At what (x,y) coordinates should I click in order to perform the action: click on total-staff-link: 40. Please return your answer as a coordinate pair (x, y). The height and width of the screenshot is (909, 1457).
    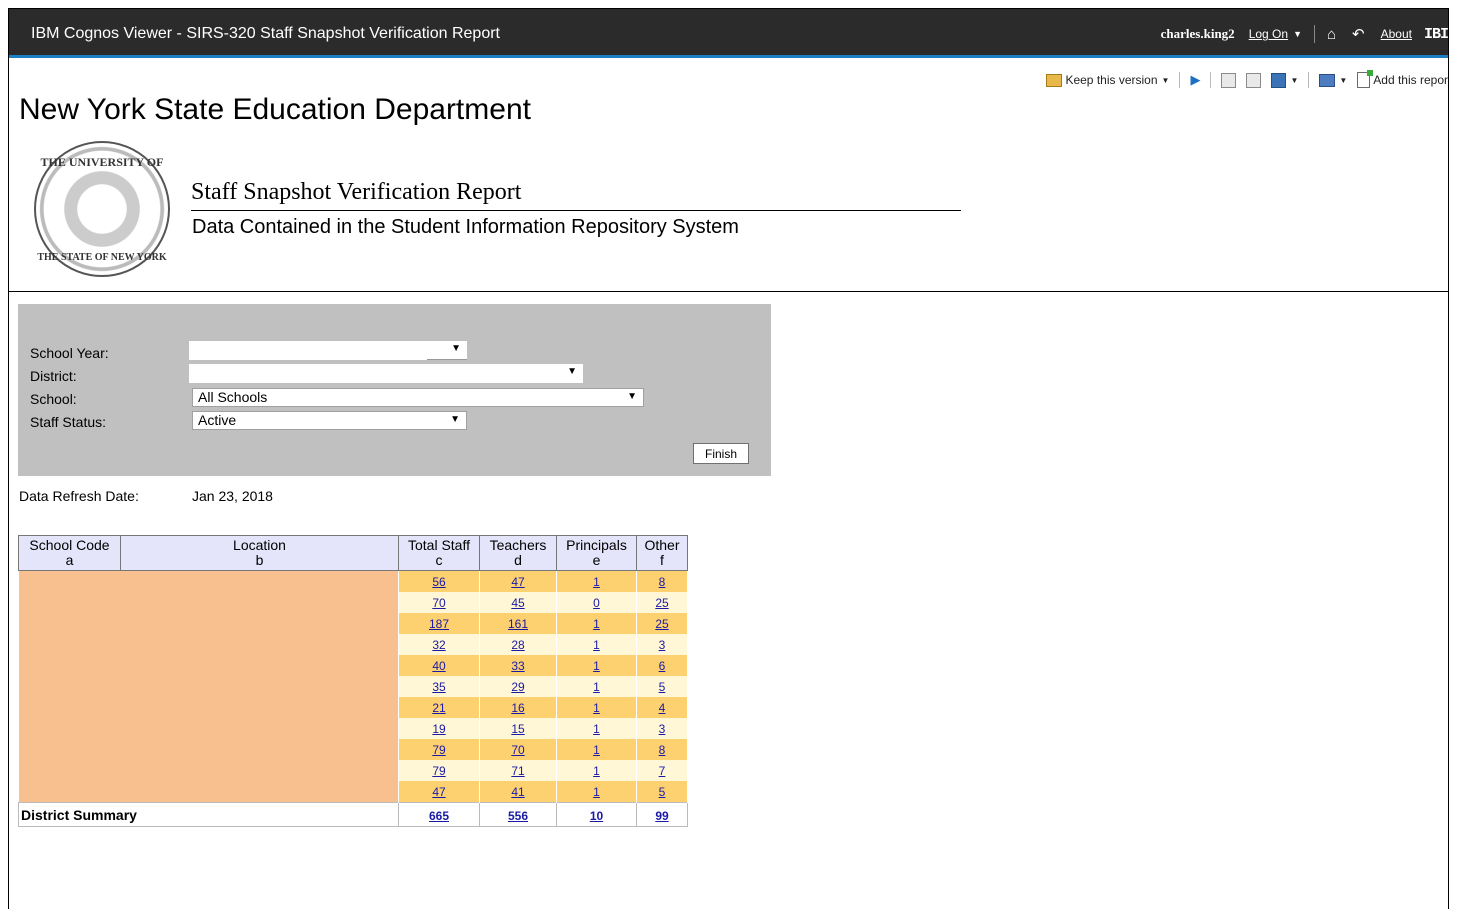
    Looking at the image, I should click on (438, 666).